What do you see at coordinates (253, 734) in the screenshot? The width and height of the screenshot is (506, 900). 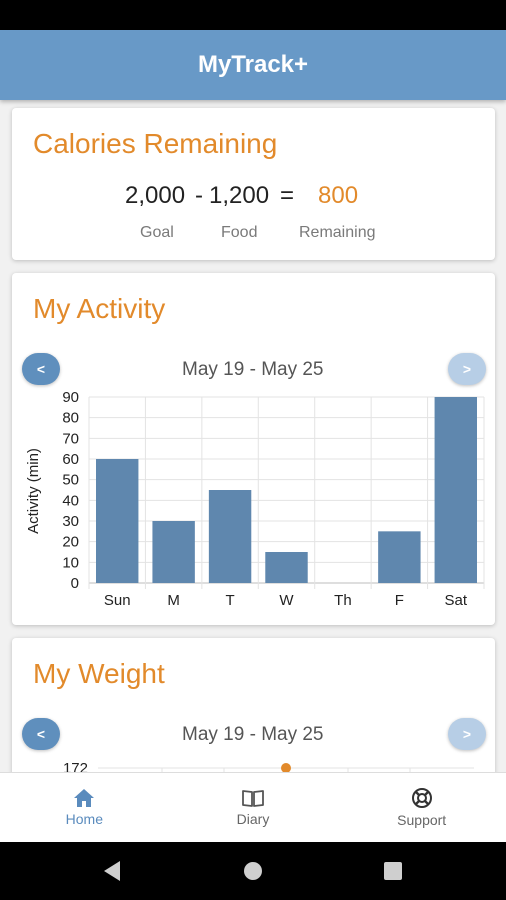 I see `weight-week-label: May 19 - May 25` at bounding box center [253, 734].